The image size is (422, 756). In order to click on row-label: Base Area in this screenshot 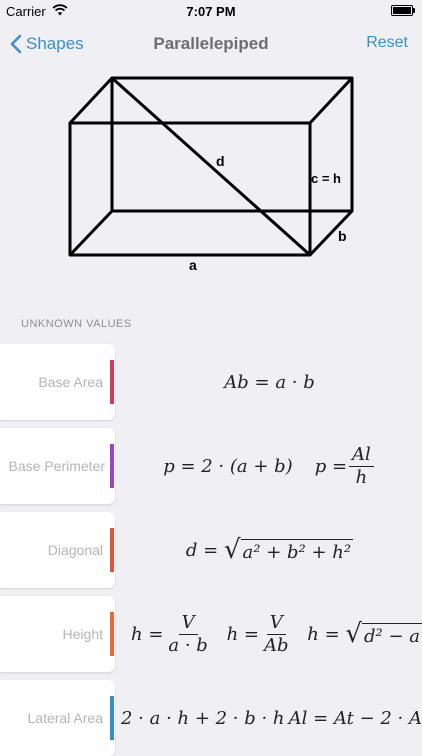, I will do `click(70, 382)`.